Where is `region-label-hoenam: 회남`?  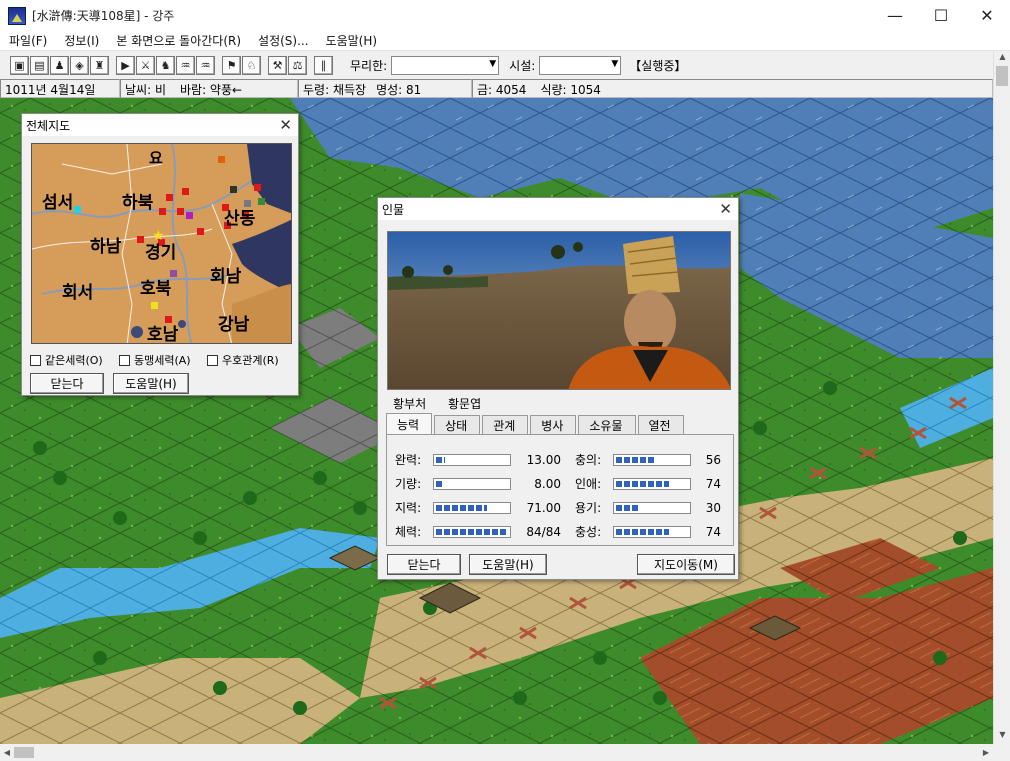
region-label-hoenam: 회남 is located at coordinates (226, 277).